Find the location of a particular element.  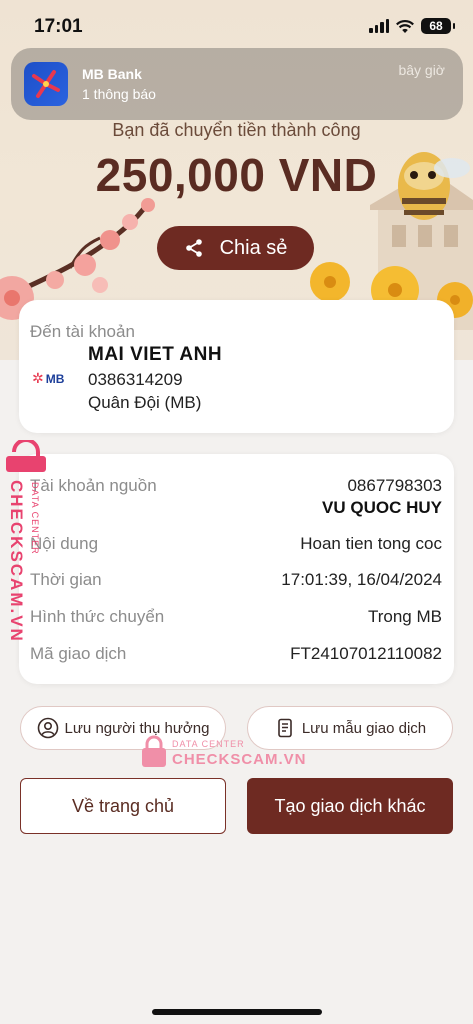

time-row: Thời gian 17:01:39, 16/04/2024 is located at coordinates (236, 580).